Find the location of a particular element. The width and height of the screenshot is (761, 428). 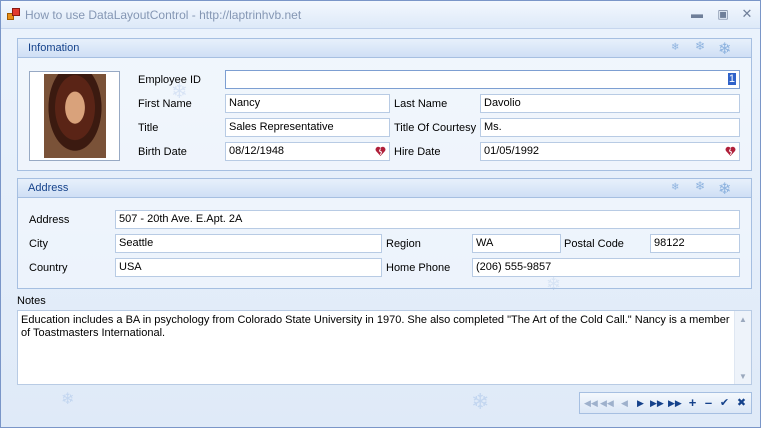

title-field: Sales Representative is located at coordinates (307, 127).